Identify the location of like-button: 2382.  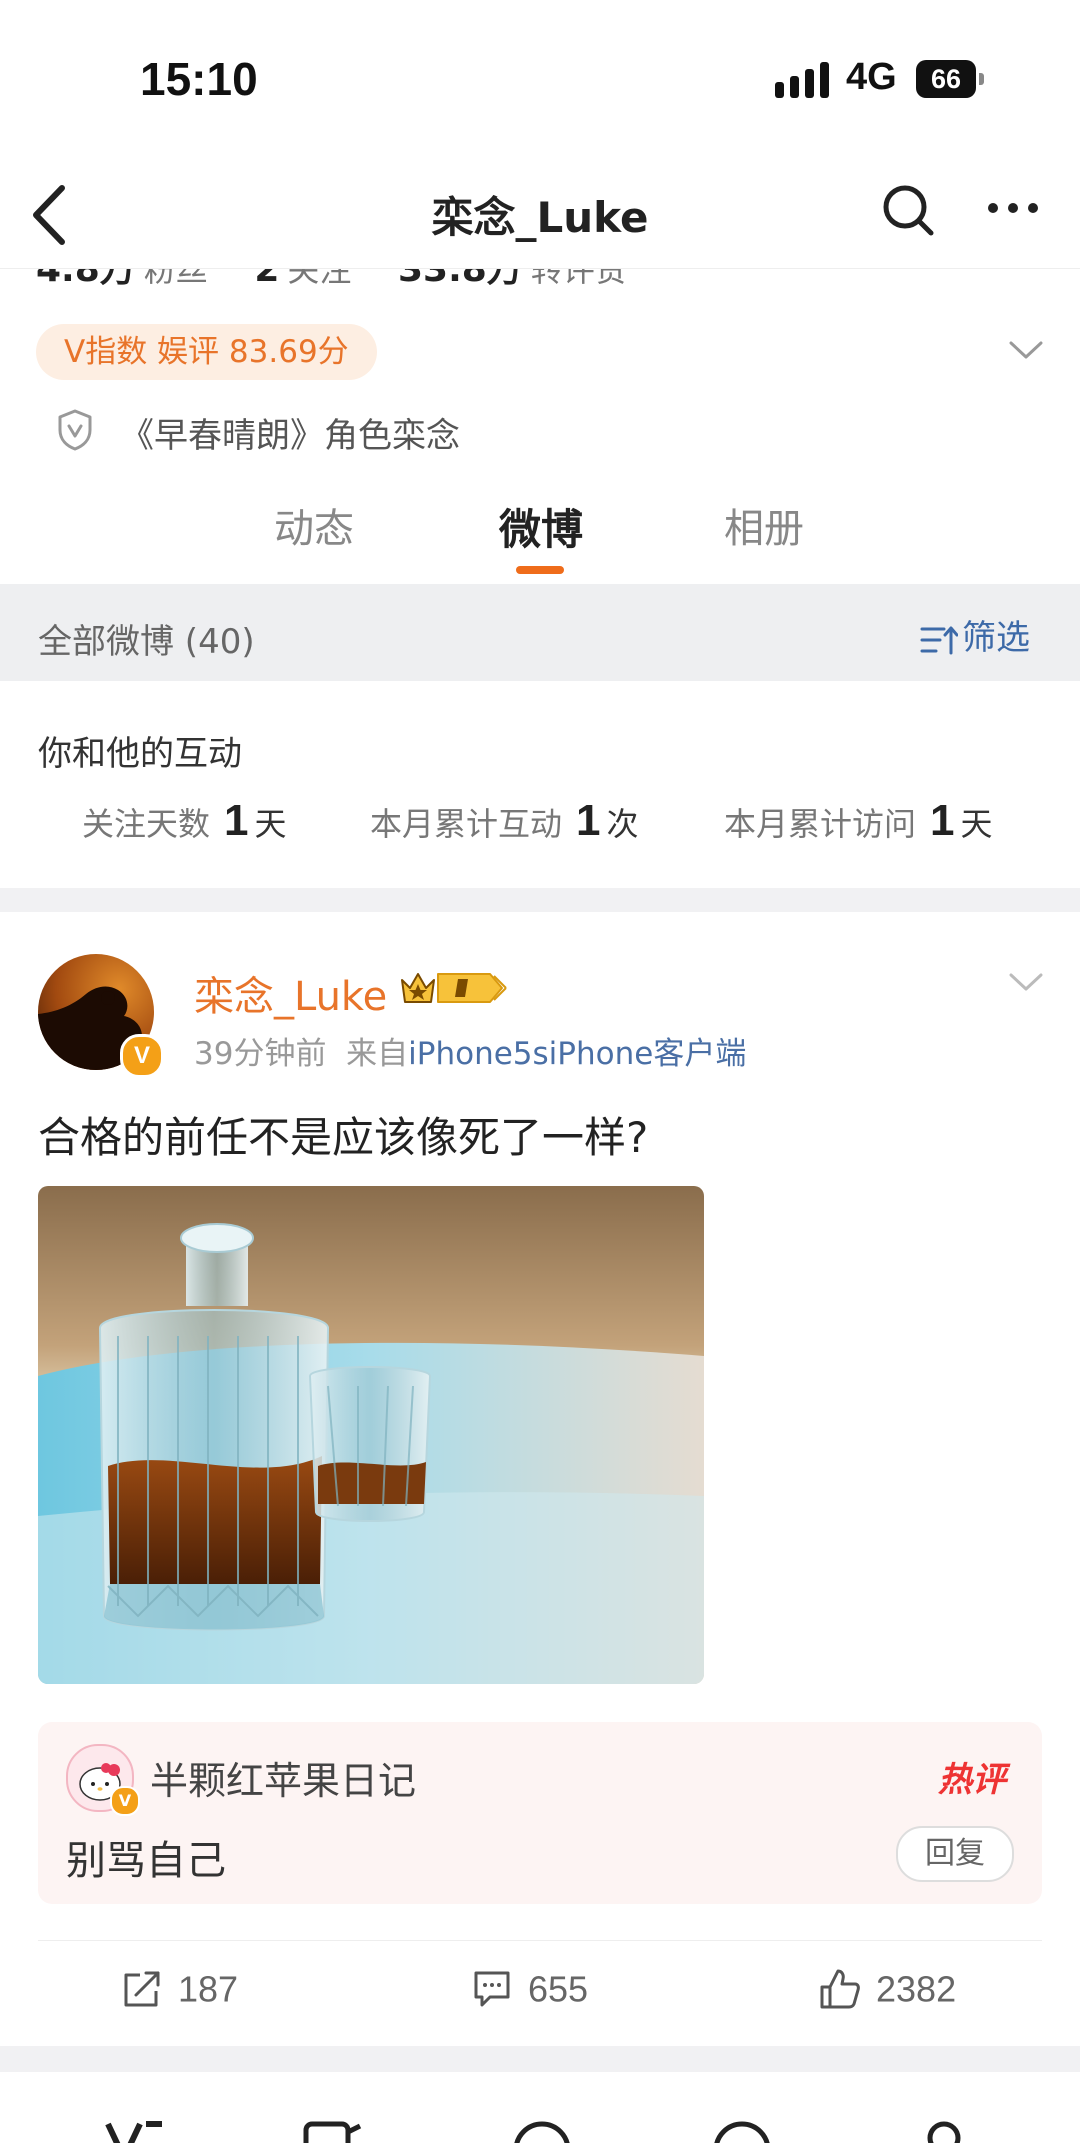
(887, 1994).